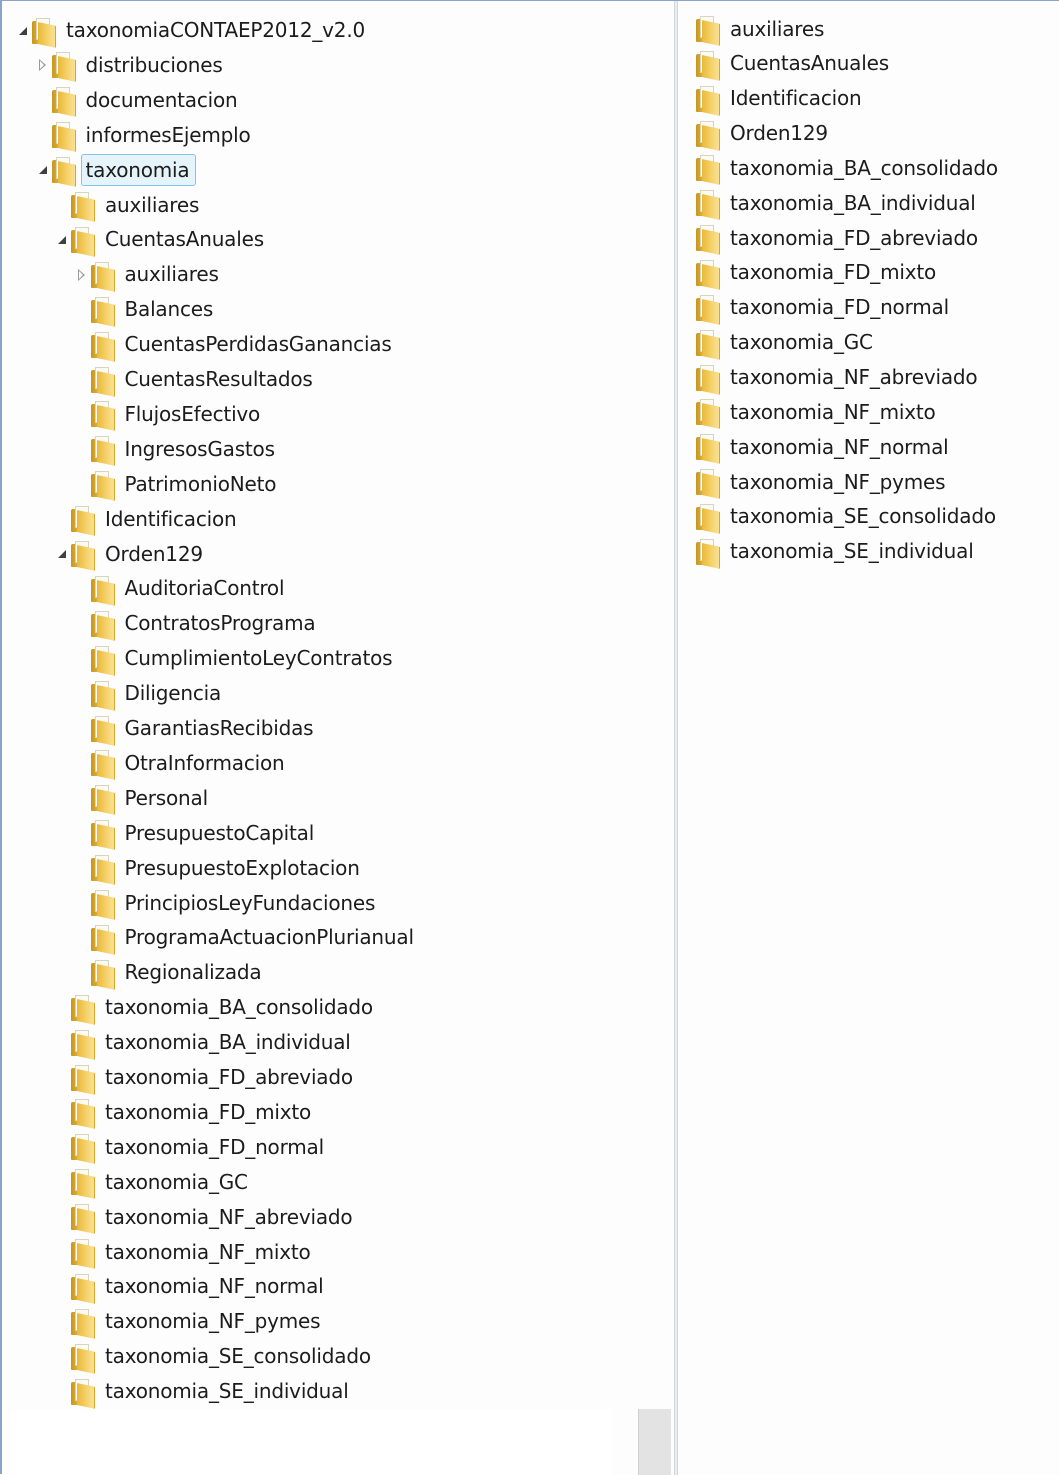 Image resolution: width=1059 pixels, height=1475 pixels. I want to click on tree-item: taxonomia_BA_consolidado, so click(213, 1007).